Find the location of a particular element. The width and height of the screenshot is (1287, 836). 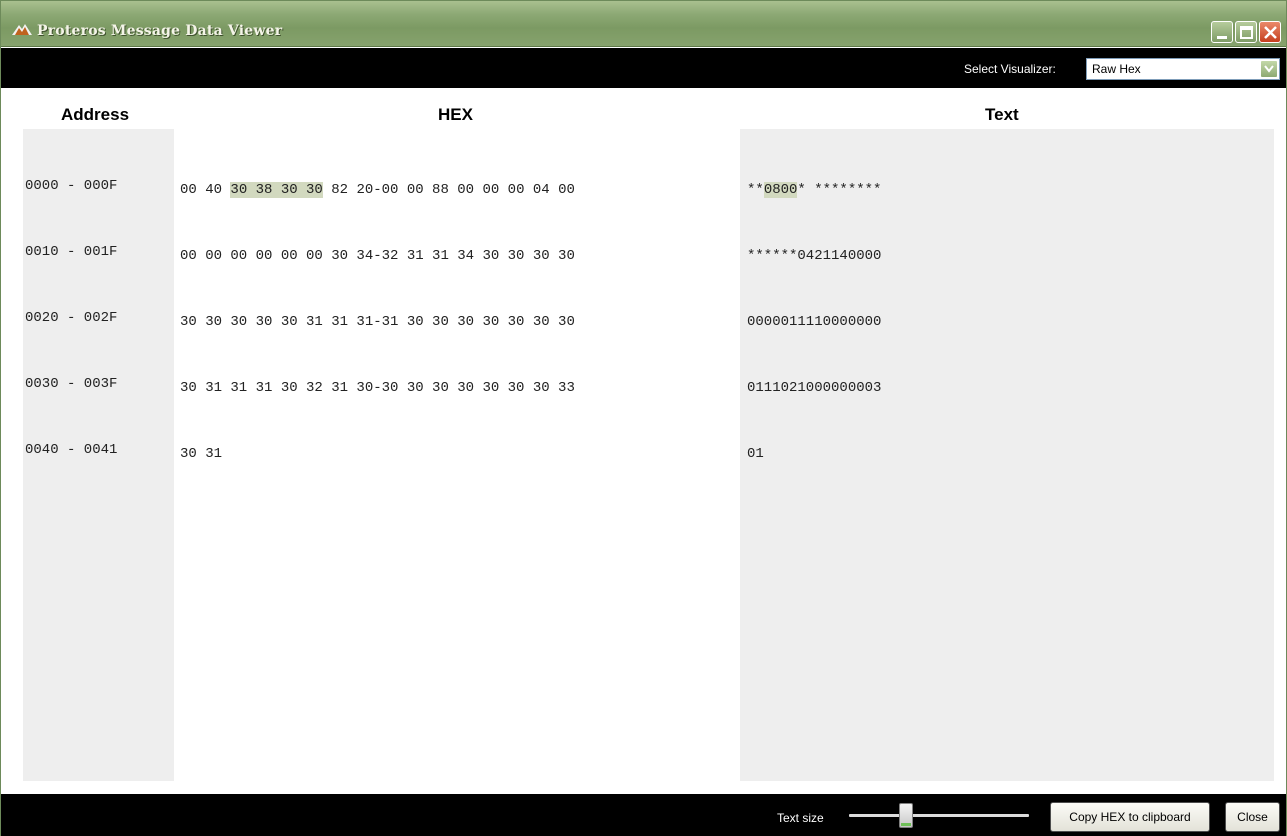

window-title: Proteros Message Data Viewer is located at coordinates (160, 31).